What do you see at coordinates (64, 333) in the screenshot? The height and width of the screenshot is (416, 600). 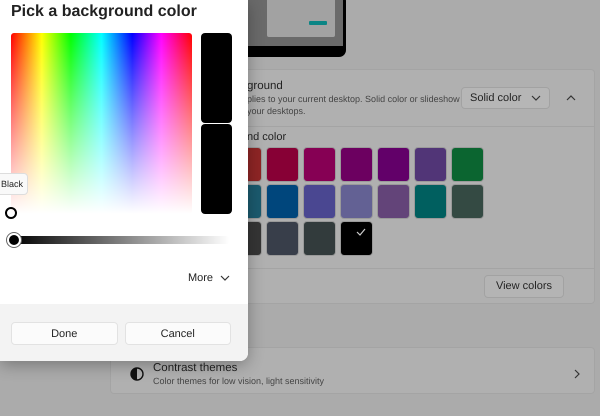 I see `dialog-button: Done` at bounding box center [64, 333].